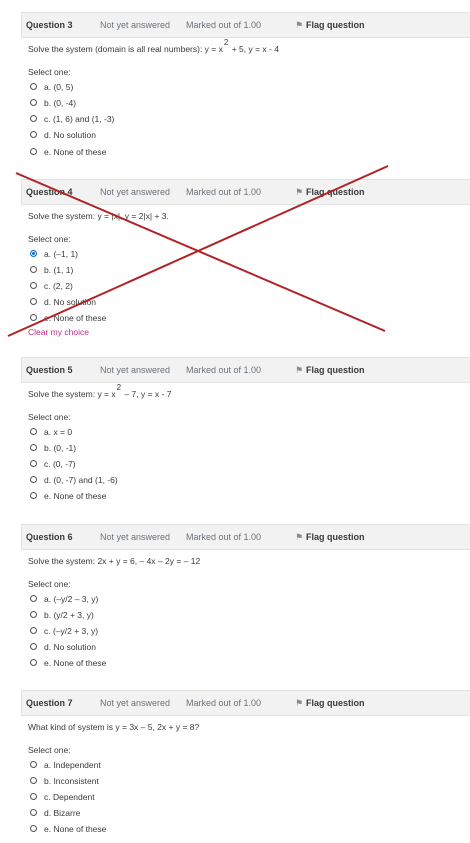  What do you see at coordinates (224, 703) in the screenshot?
I see `question-marks: Marked out of 1.00` at bounding box center [224, 703].